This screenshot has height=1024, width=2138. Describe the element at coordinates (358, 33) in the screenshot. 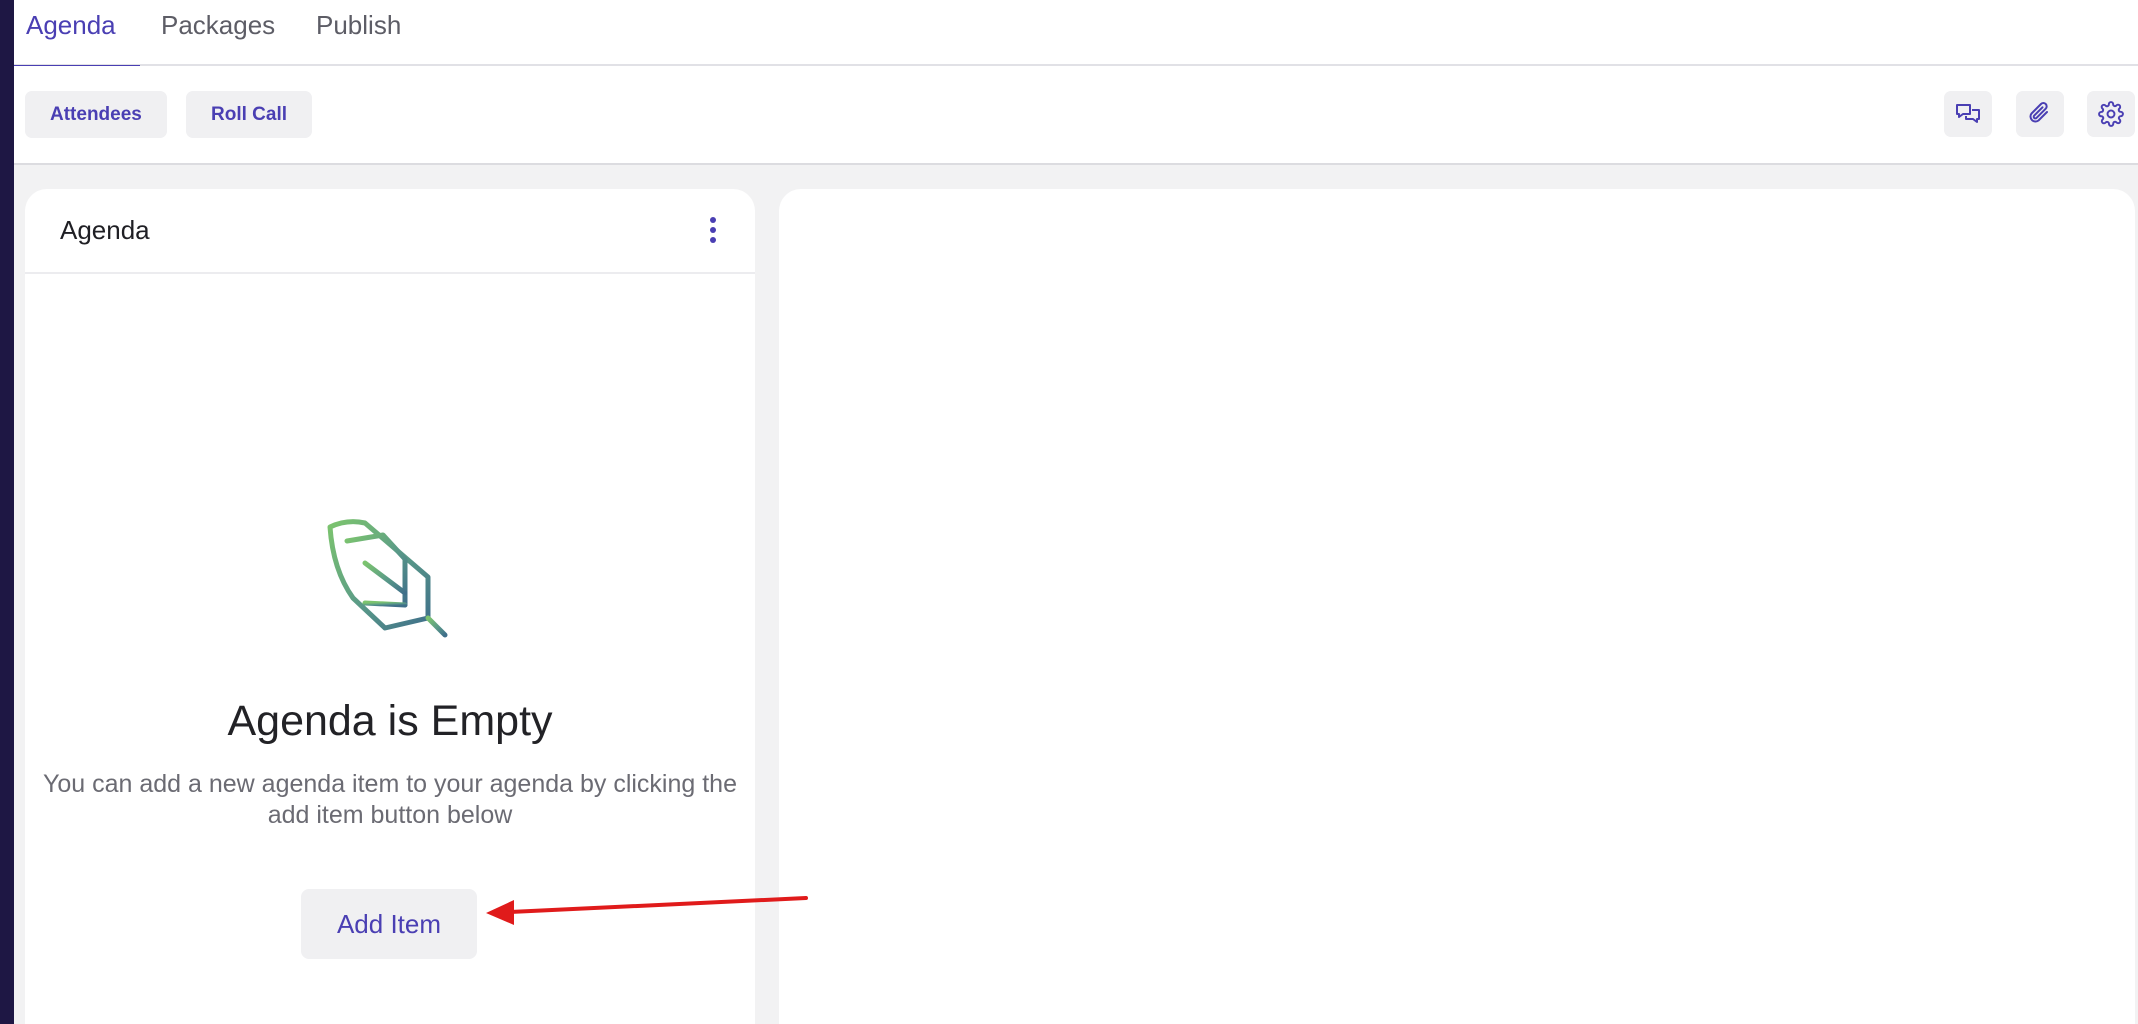

I see `tab-publish: Publish` at that location.